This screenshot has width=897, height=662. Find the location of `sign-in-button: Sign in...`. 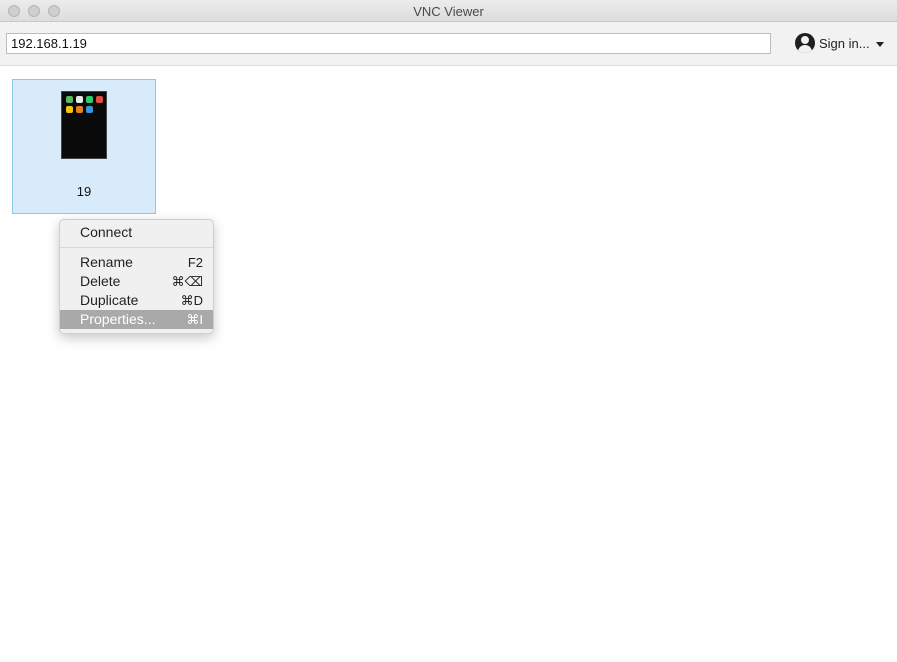

sign-in-button: Sign in... is located at coordinates (839, 43).